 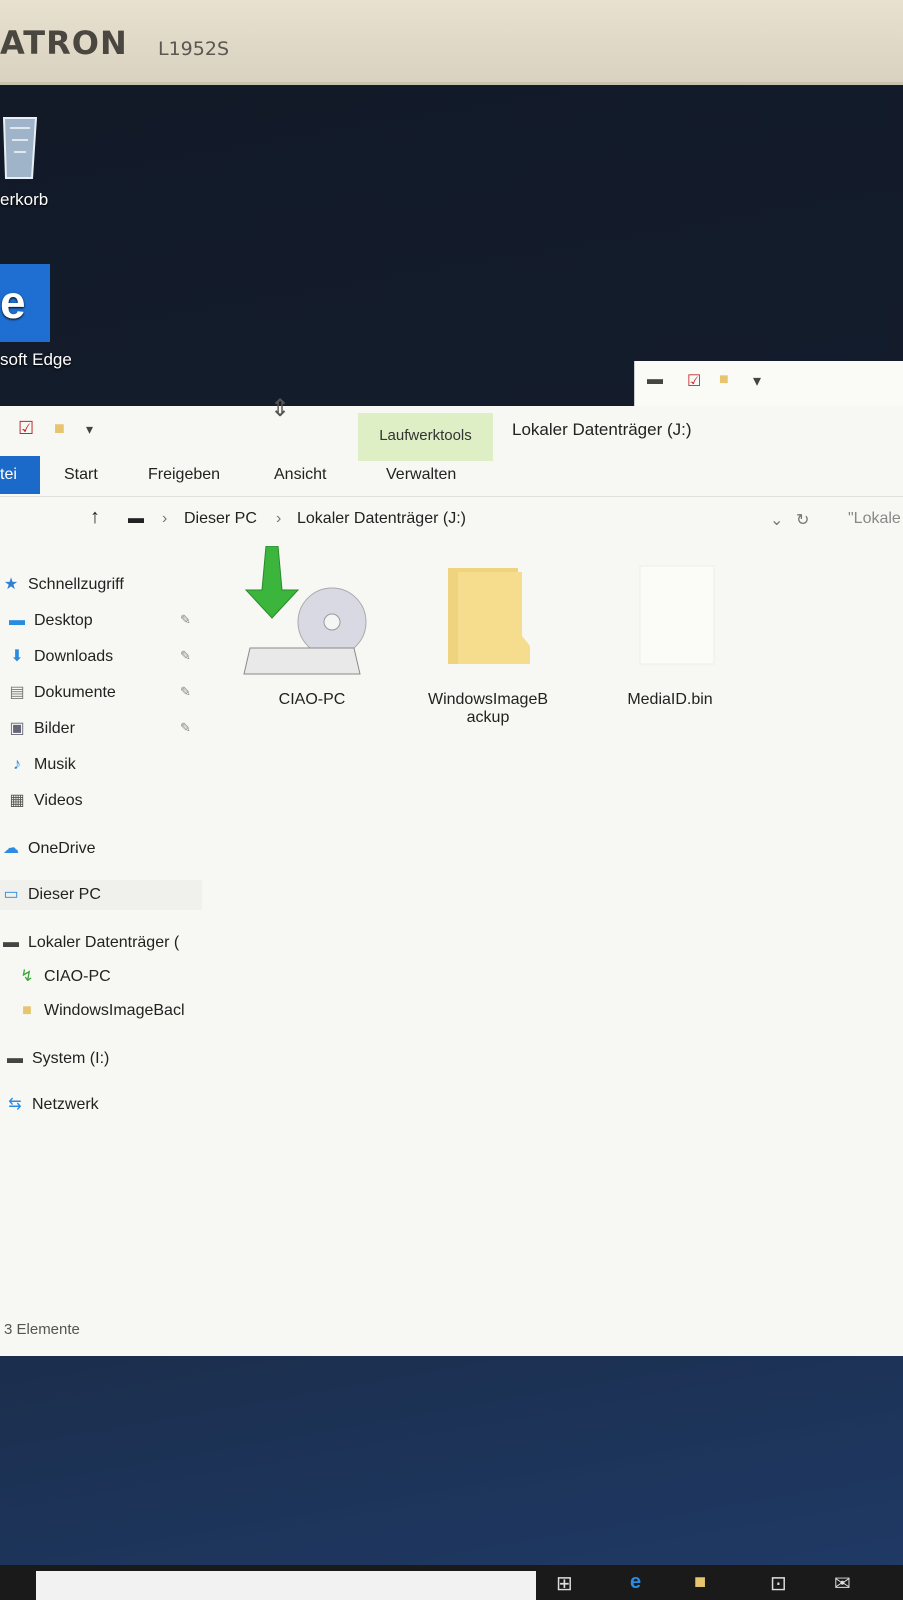 I want to click on edge-label: soft Edge, so click(x=36, y=360).